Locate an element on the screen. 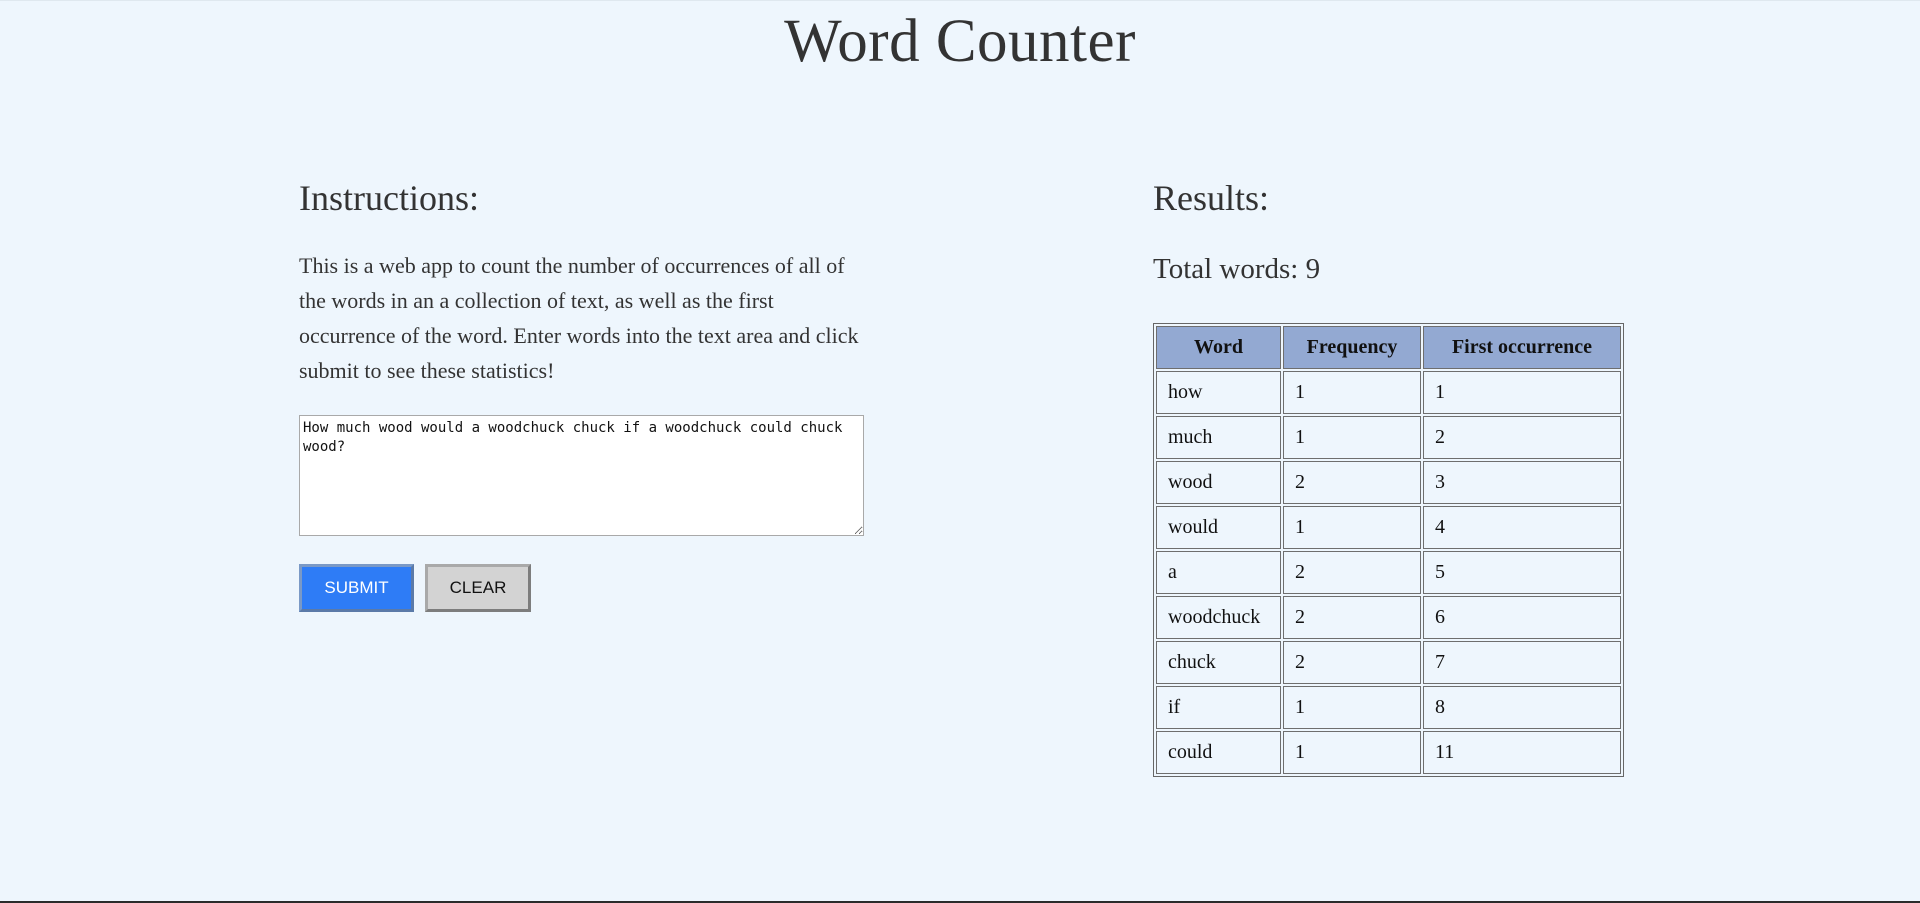 The height and width of the screenshot is (903, 1920). table-row: woodchuck 2 6 is located at coordinates (1388, 617).